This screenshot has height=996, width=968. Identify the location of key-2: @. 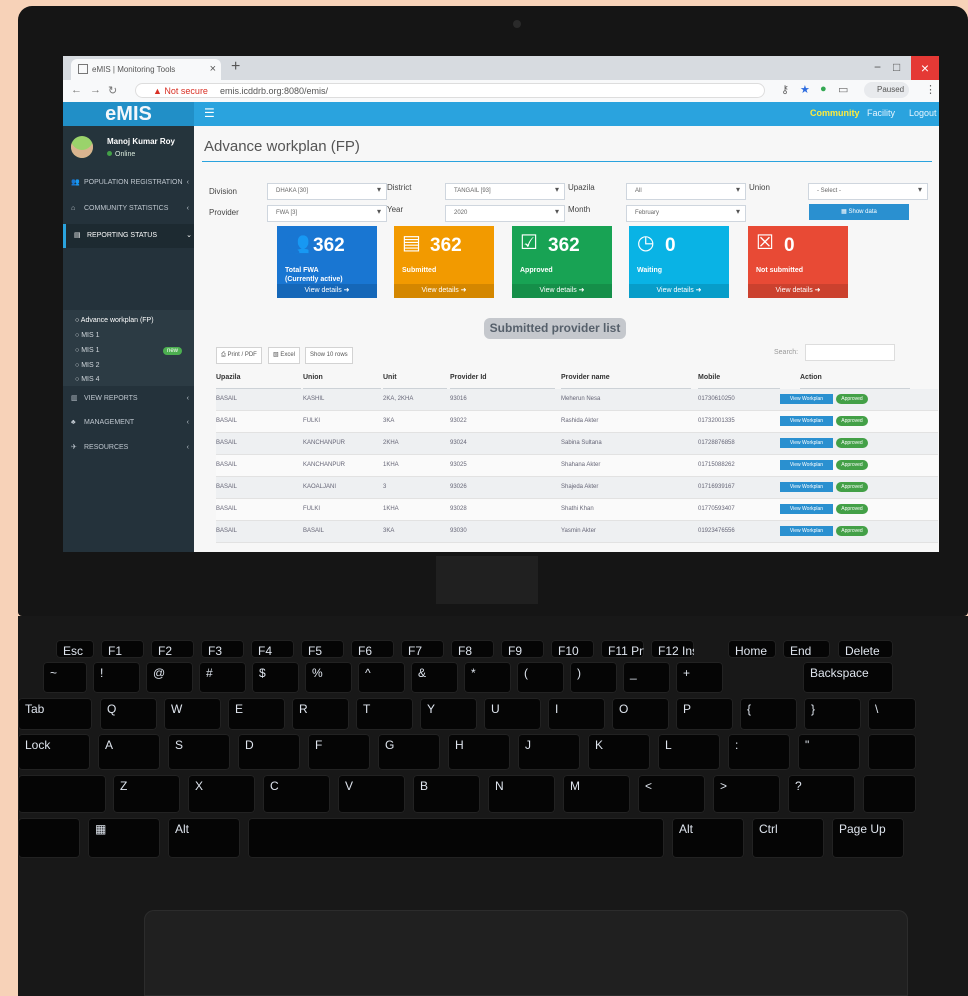
(169, 677).